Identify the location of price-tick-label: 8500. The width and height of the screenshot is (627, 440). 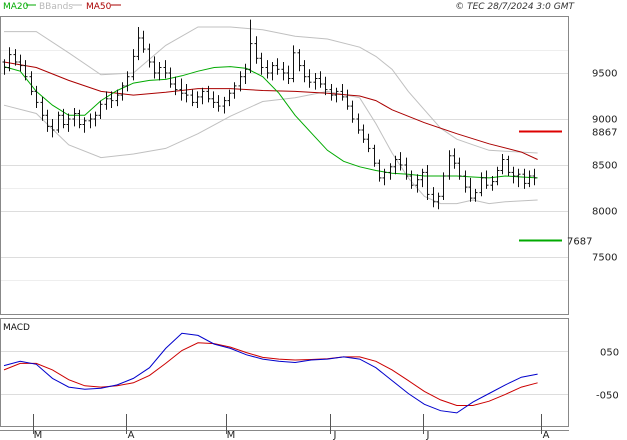
(604, 166).